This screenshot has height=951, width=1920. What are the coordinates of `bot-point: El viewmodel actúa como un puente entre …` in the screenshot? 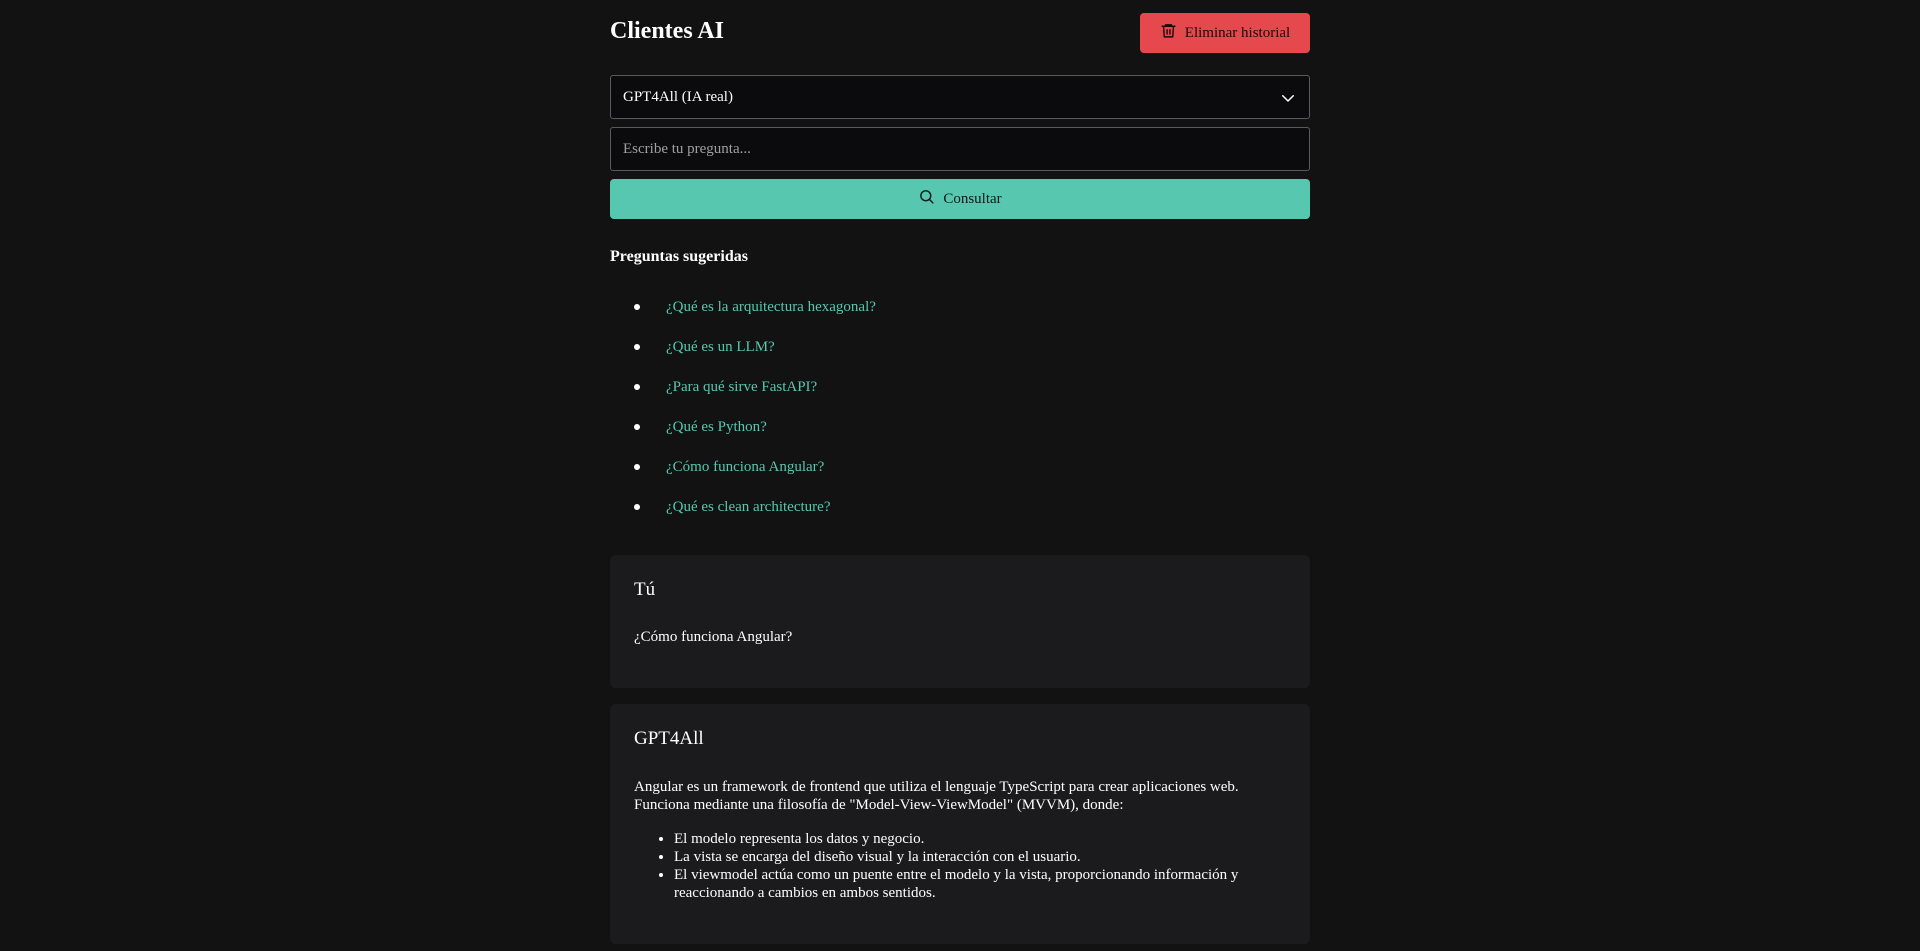 It's located at (980, 884).